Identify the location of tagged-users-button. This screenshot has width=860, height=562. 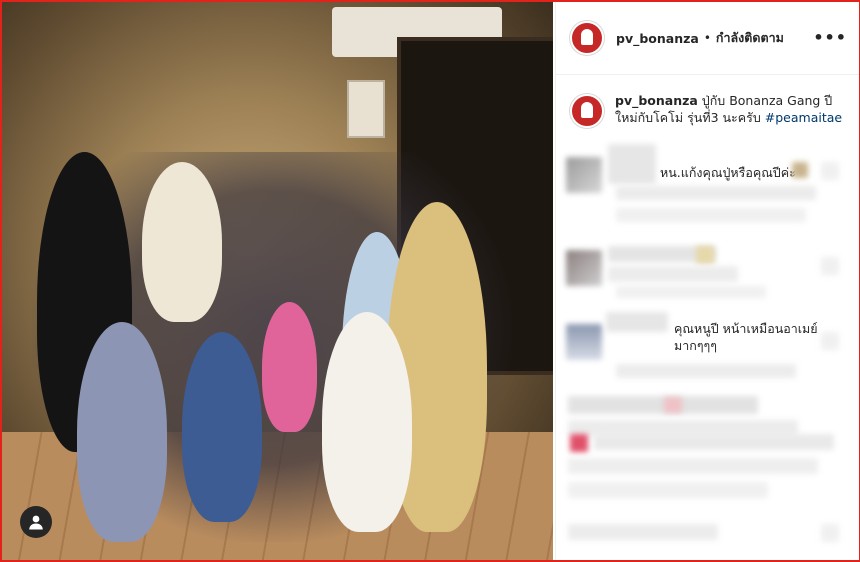
(36, 522).